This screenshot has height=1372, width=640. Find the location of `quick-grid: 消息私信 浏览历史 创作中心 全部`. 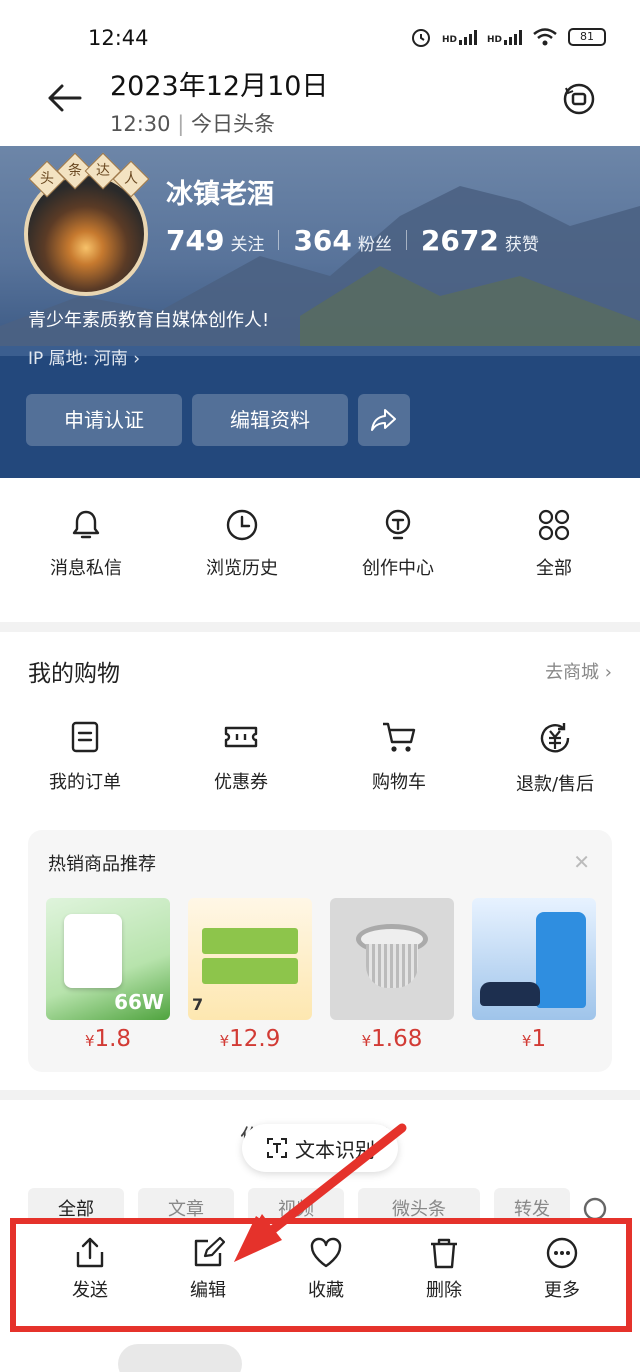

quick-grid: 消息私信 浏览历史 创作中心 全部 is located at coordinates (320, 550).